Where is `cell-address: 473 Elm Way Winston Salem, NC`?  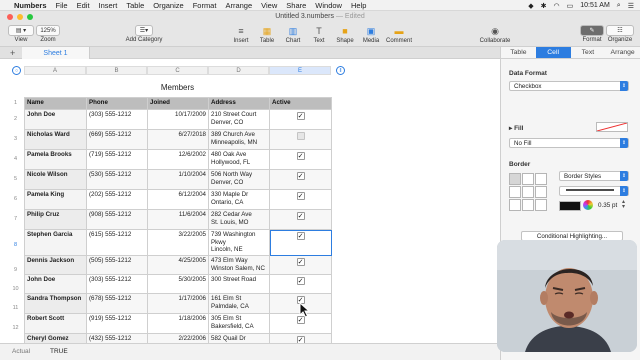
cell-address: 473 Elm Way Winston Salem, NC is located at coordinates (239, 265).